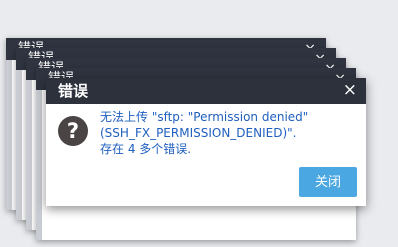 Image resolution: width=398 pixels, height=247 pixels. What do you see at coordinates (73, 131) in the screenshot?
I see `question-icon: ?` at bounding box center [73, 131].